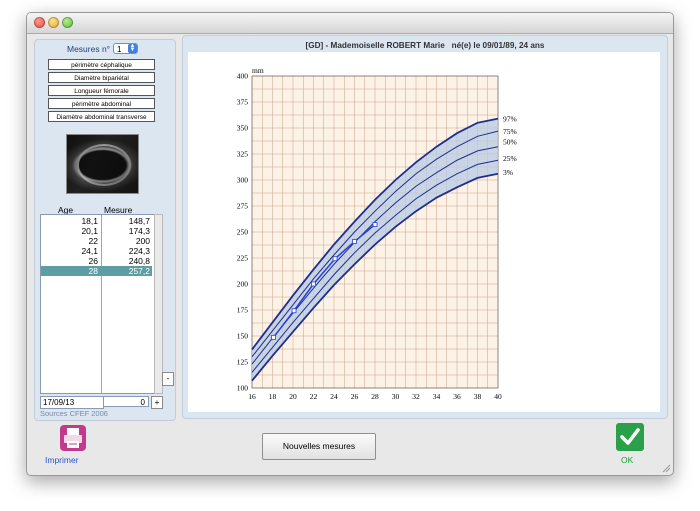 Image resolution: width=700 pixels, height=511 pixels. I want to click on measure-type-biparietal: Diamètre bipariétal, so click(101, 77).